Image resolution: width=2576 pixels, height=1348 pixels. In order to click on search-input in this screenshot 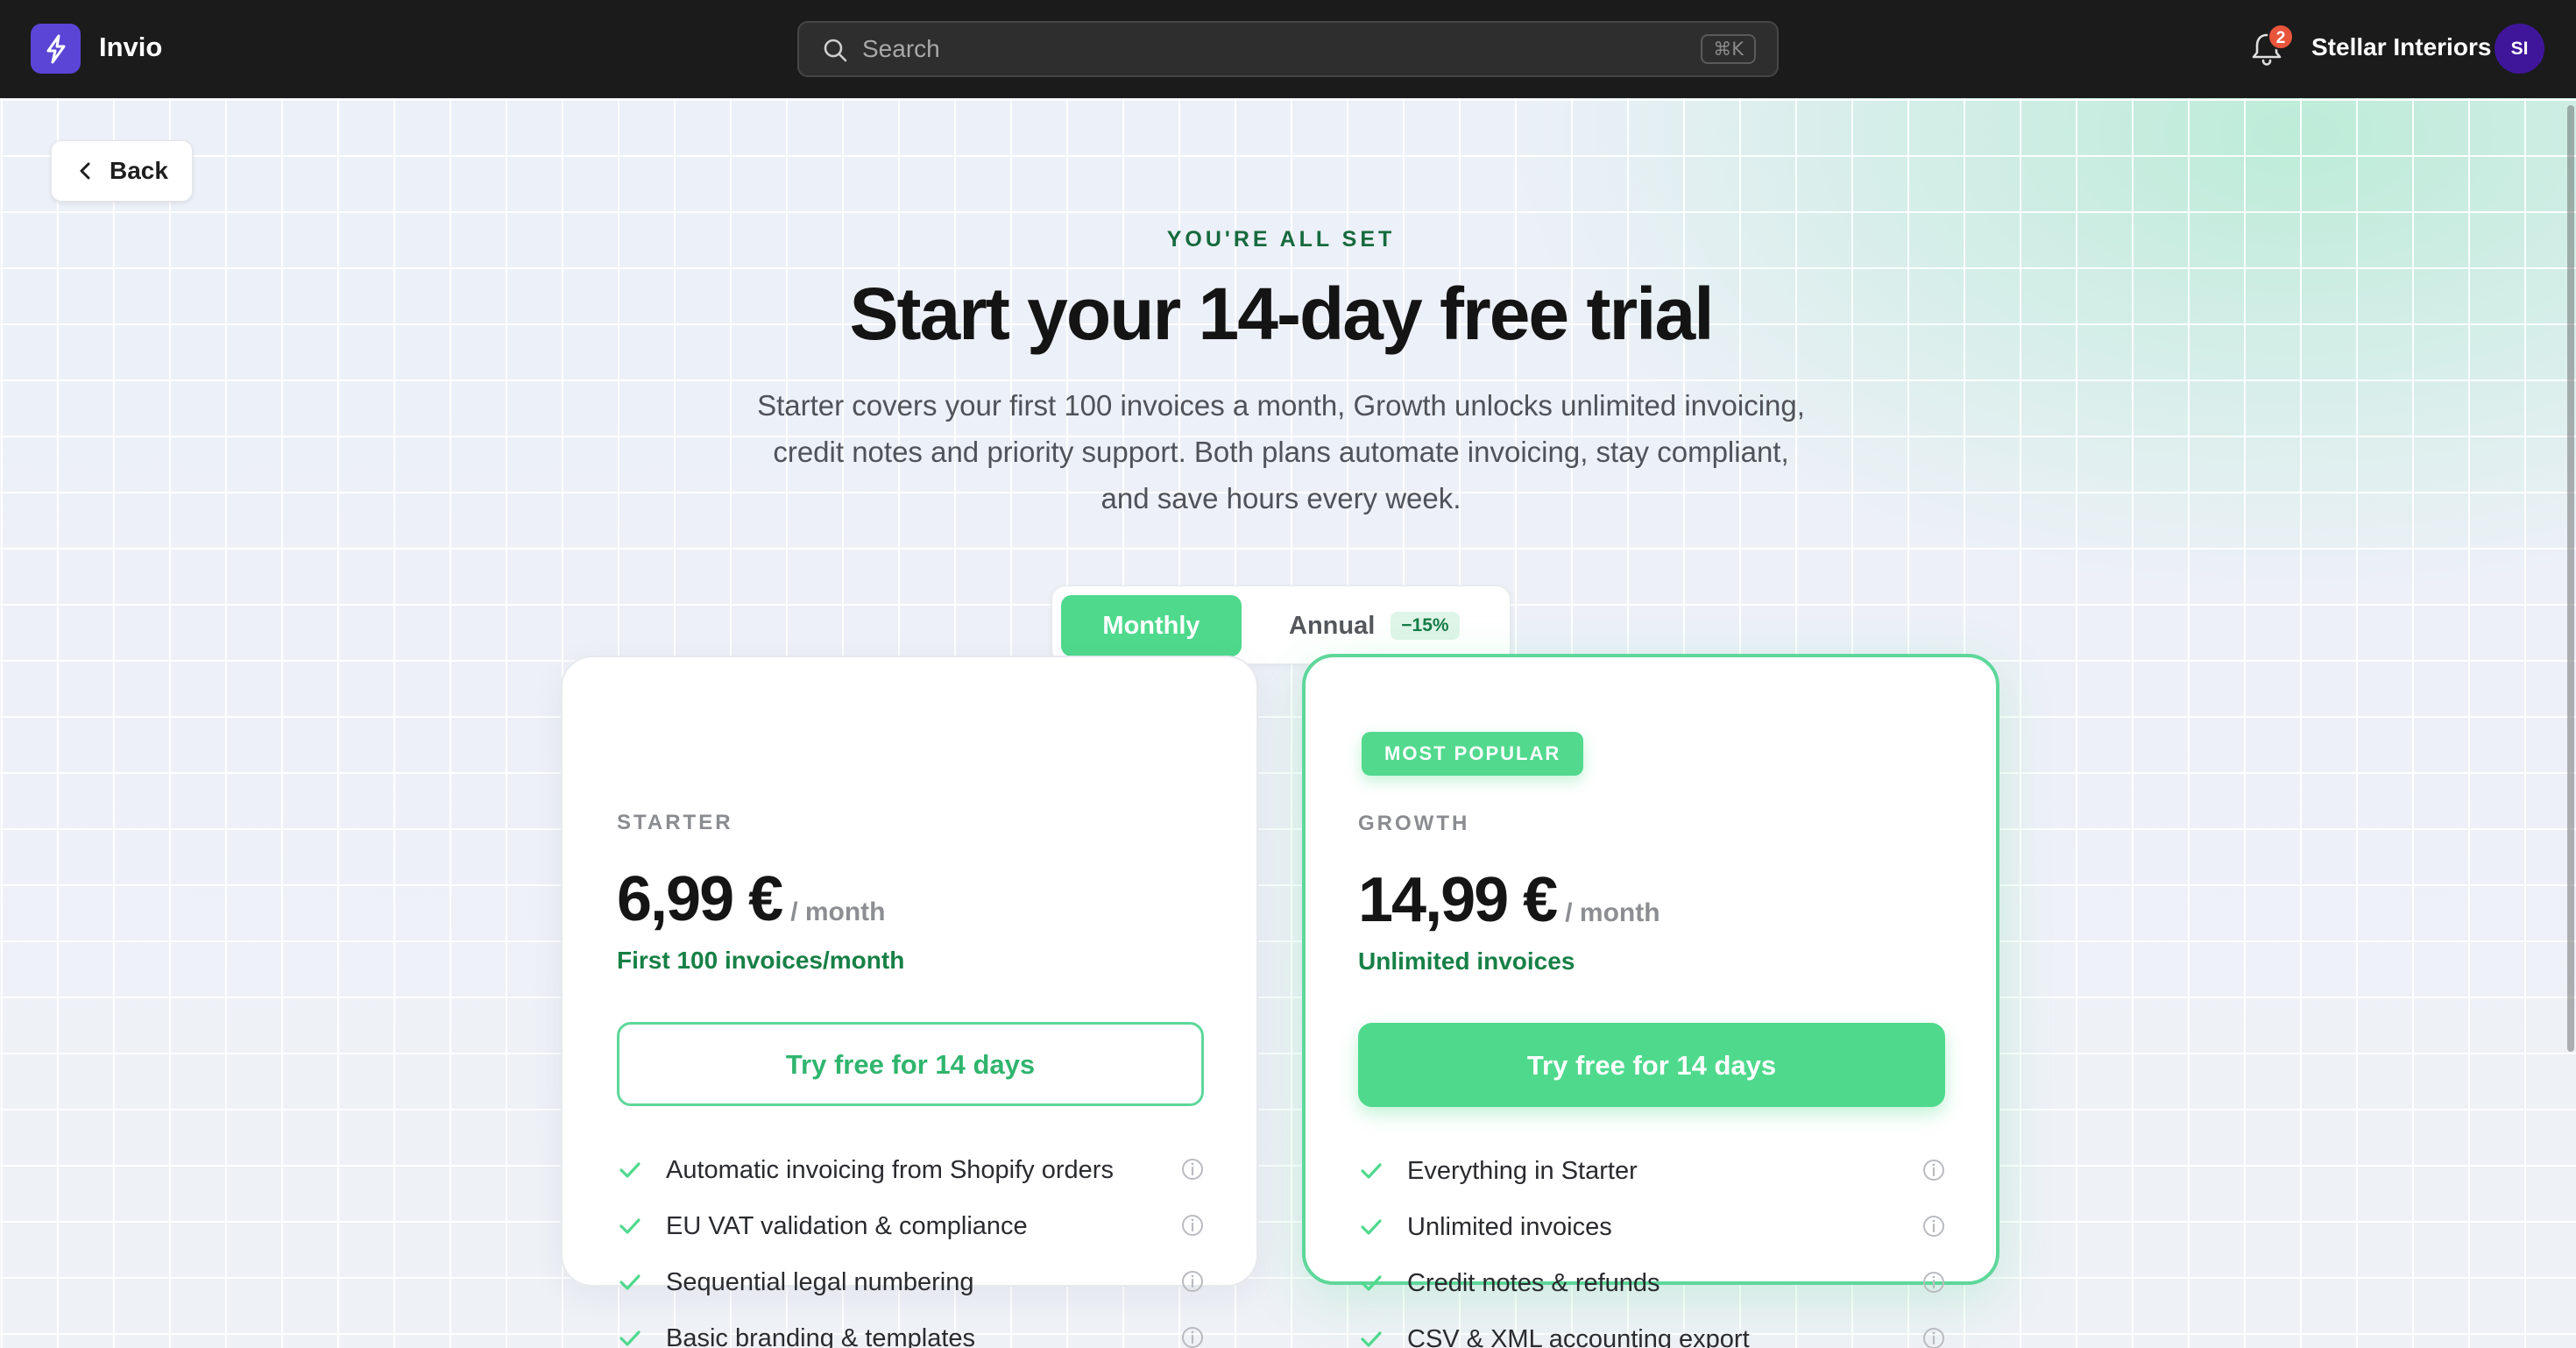, I will do `click(1256, 49)`.